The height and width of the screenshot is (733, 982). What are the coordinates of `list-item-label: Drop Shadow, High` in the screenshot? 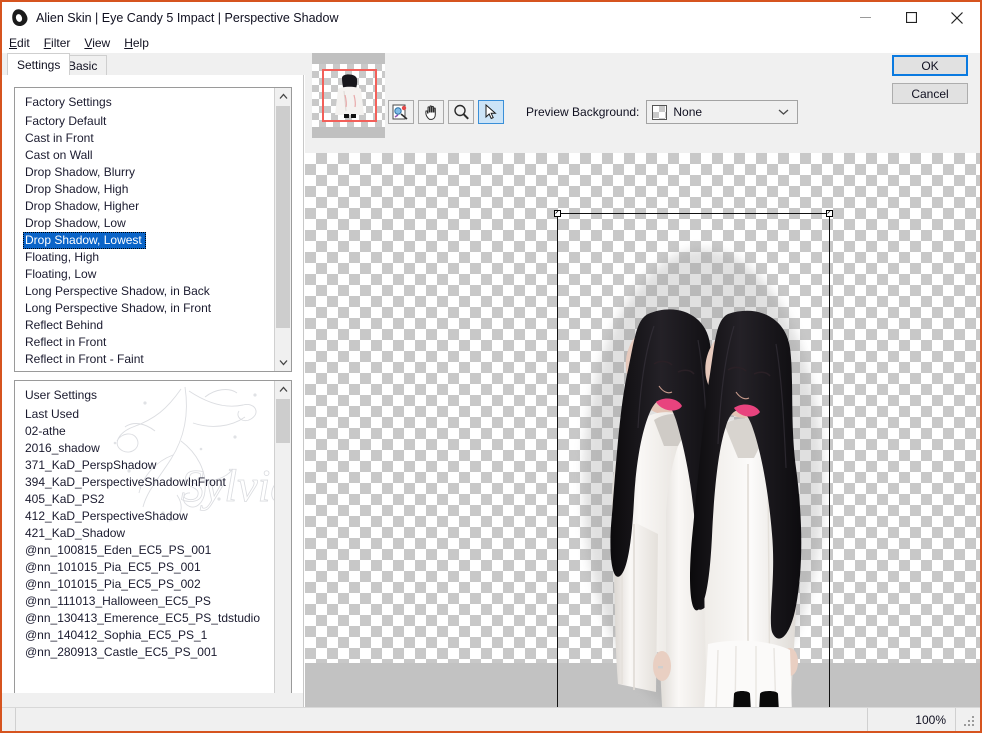 It's located at (145, 189).